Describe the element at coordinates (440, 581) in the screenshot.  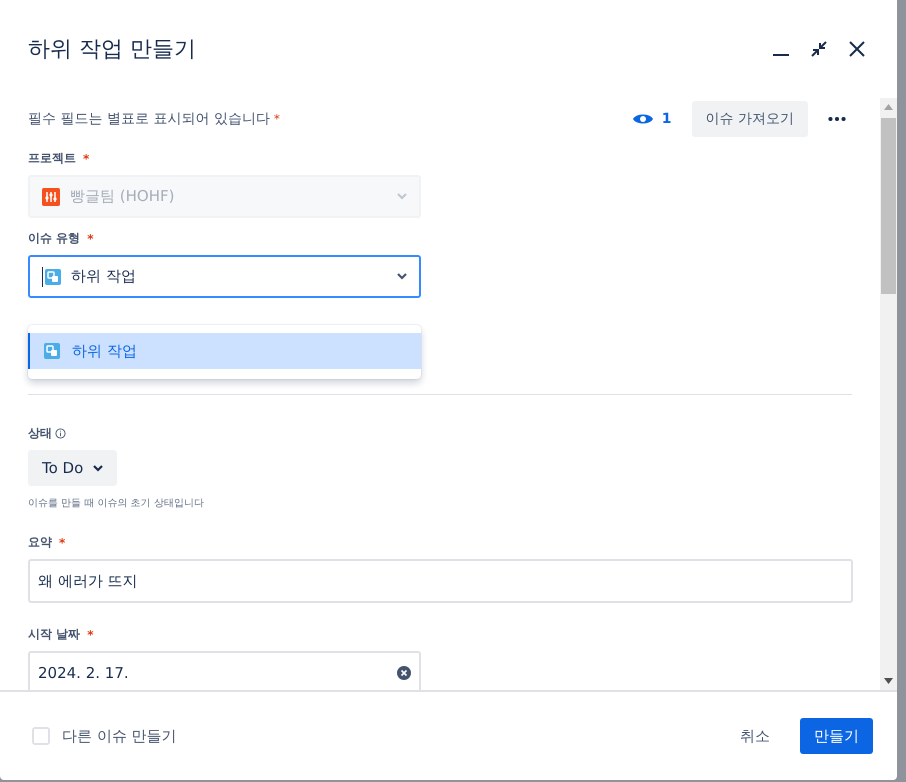
I see `summary-field: 왜 에러가 뜨지` at that location.